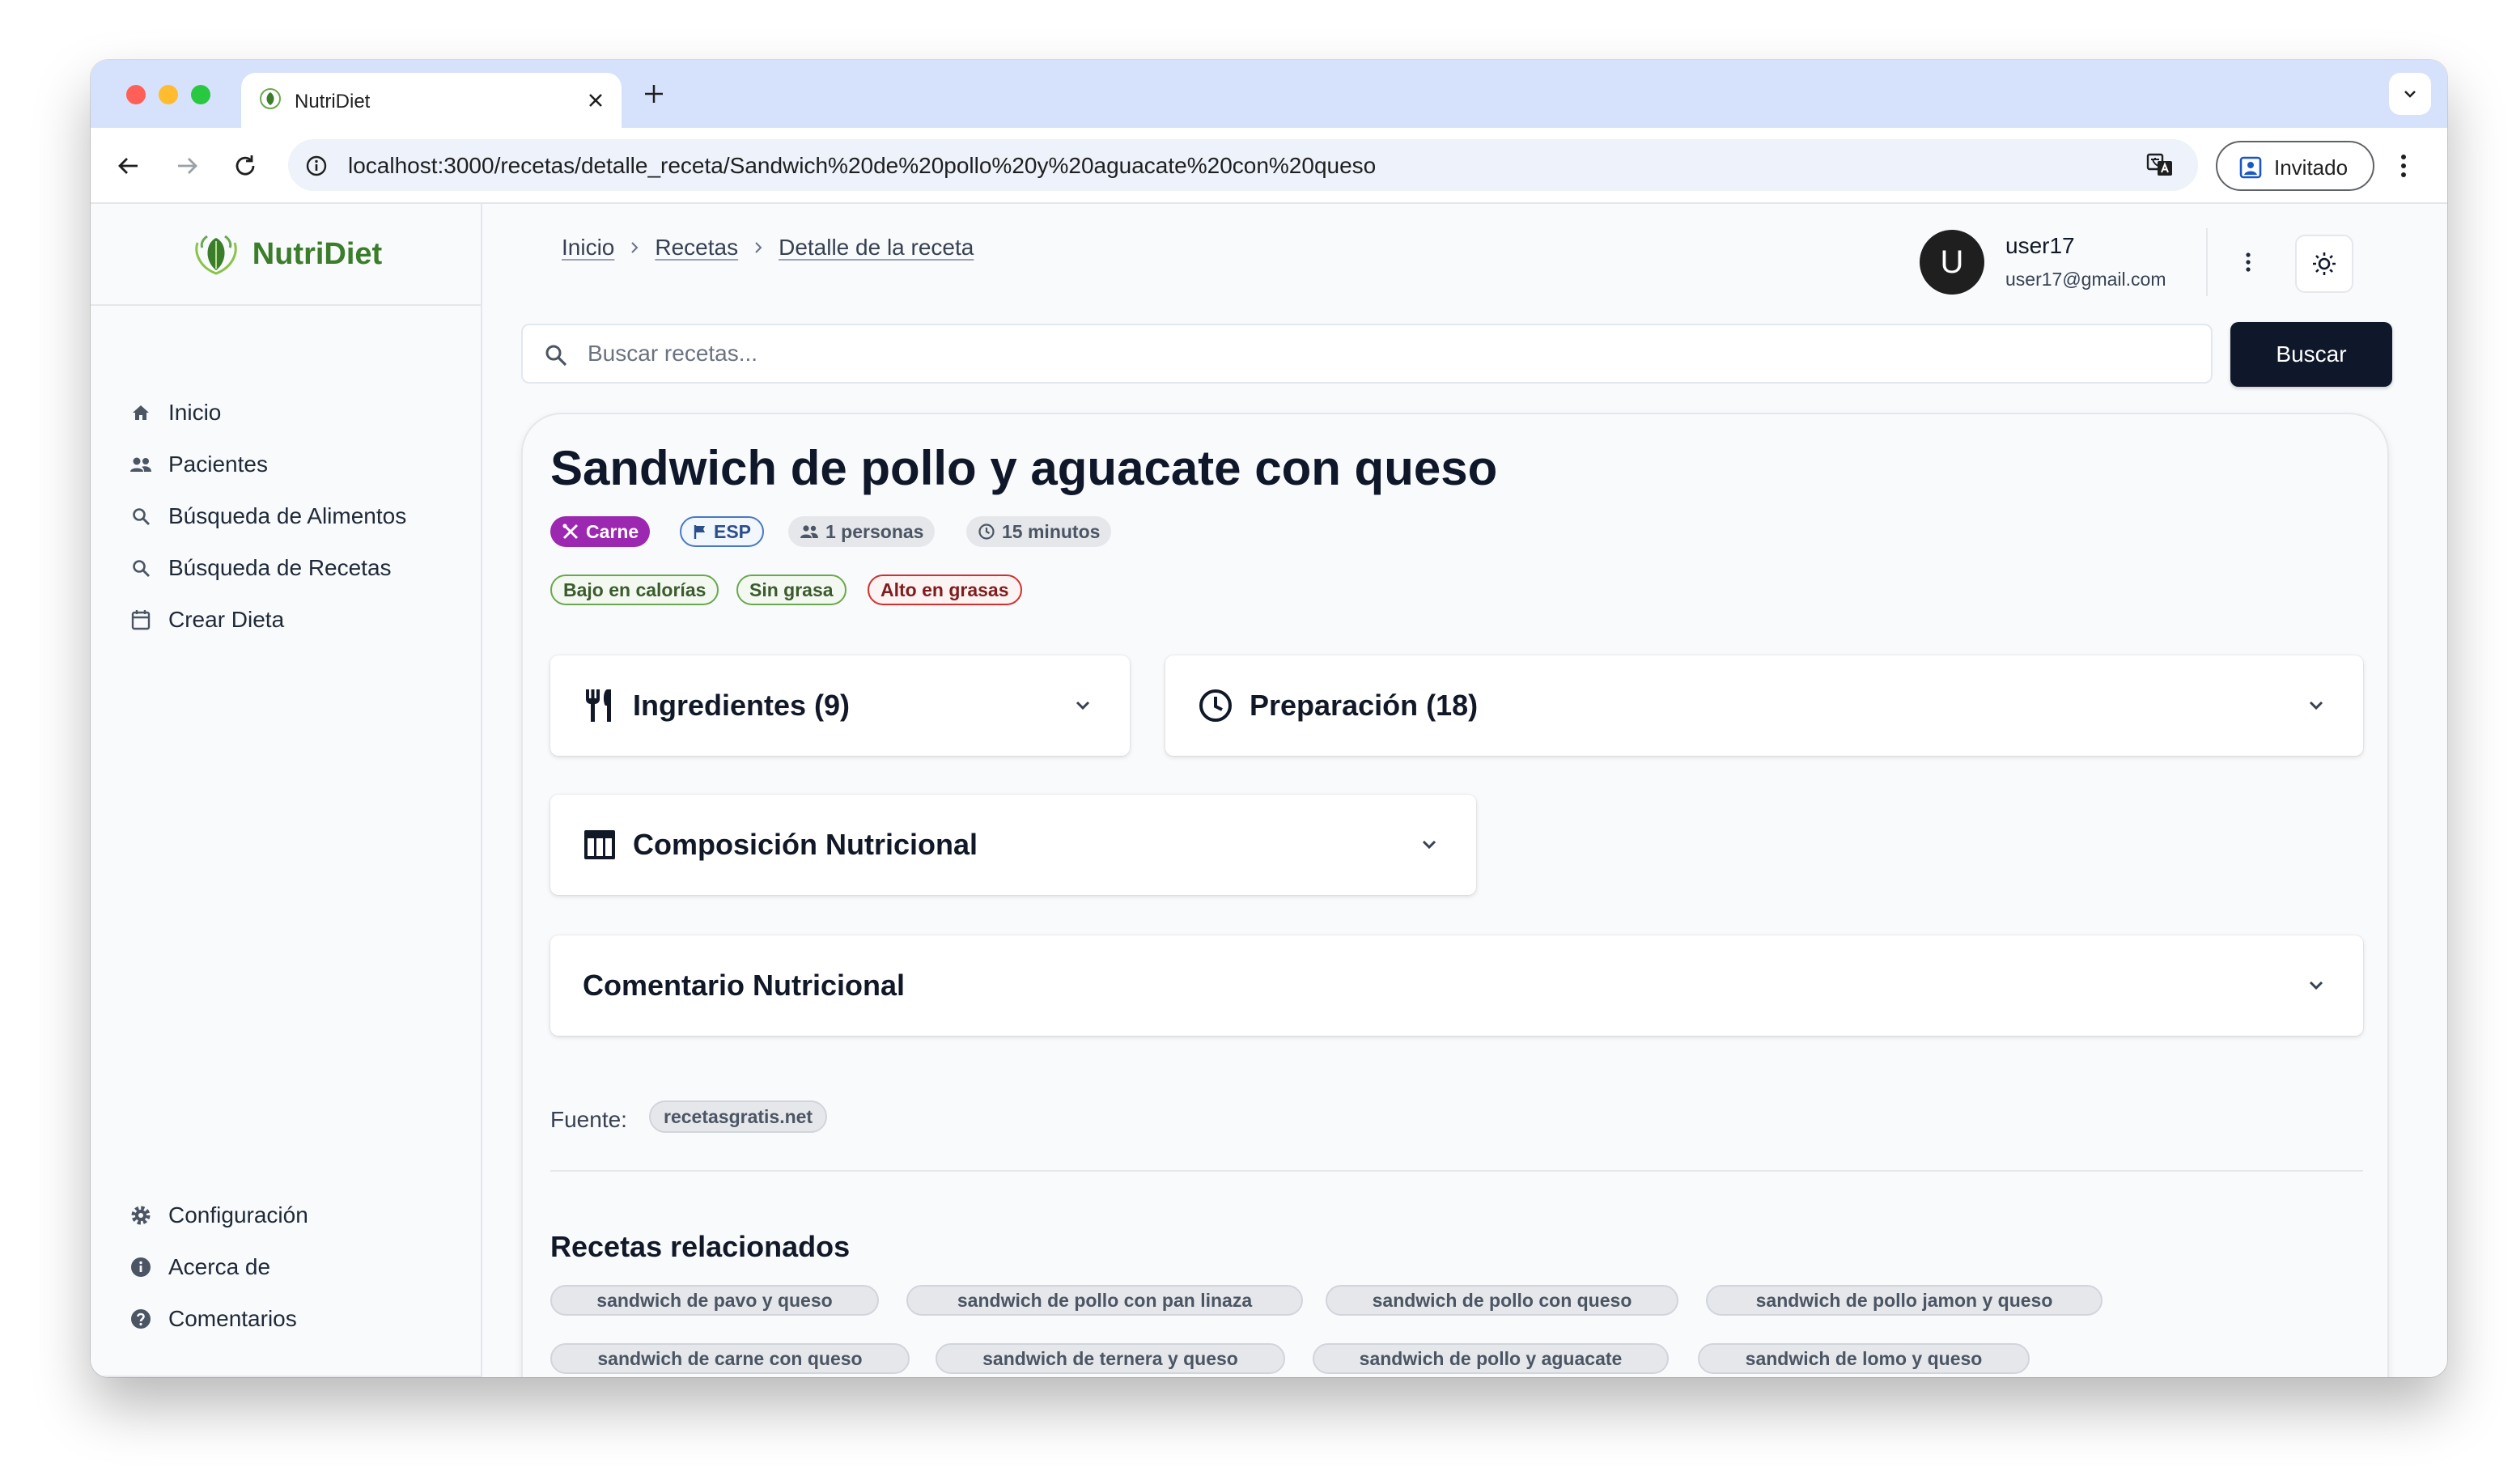 The width and height of the screenshot is (2512, 1484). What do you see at coordinates (570, 532) in the screenshot?
I see `utensils-crossed-icon` at bounding box center [570, 532].